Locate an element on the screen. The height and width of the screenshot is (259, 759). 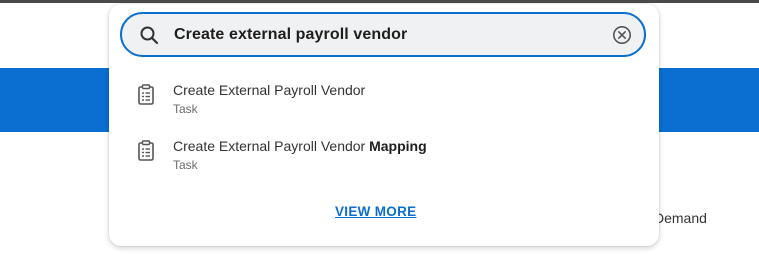
view-more-link: VIEW MORE is located at coordinates (375, 211).